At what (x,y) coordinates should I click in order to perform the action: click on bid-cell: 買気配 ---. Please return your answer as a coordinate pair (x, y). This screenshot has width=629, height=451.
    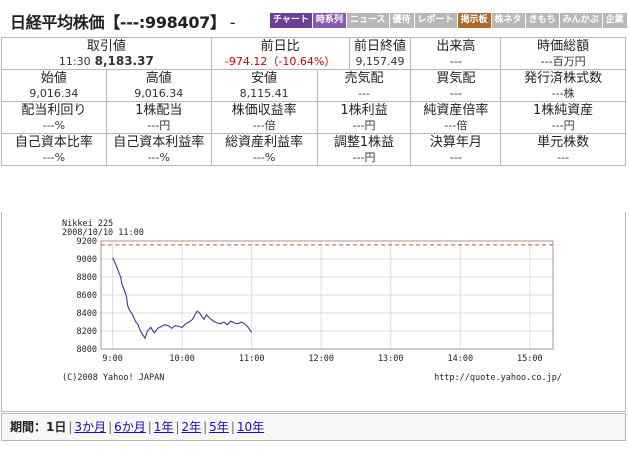
    Looking at the image, I should click on (456, 85).